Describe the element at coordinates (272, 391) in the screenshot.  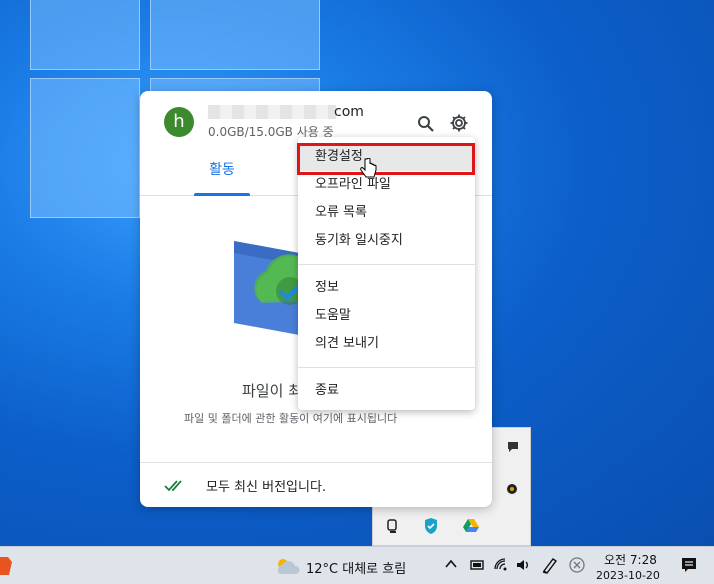
I see `empty-state-title: 파일이 최` at that location.